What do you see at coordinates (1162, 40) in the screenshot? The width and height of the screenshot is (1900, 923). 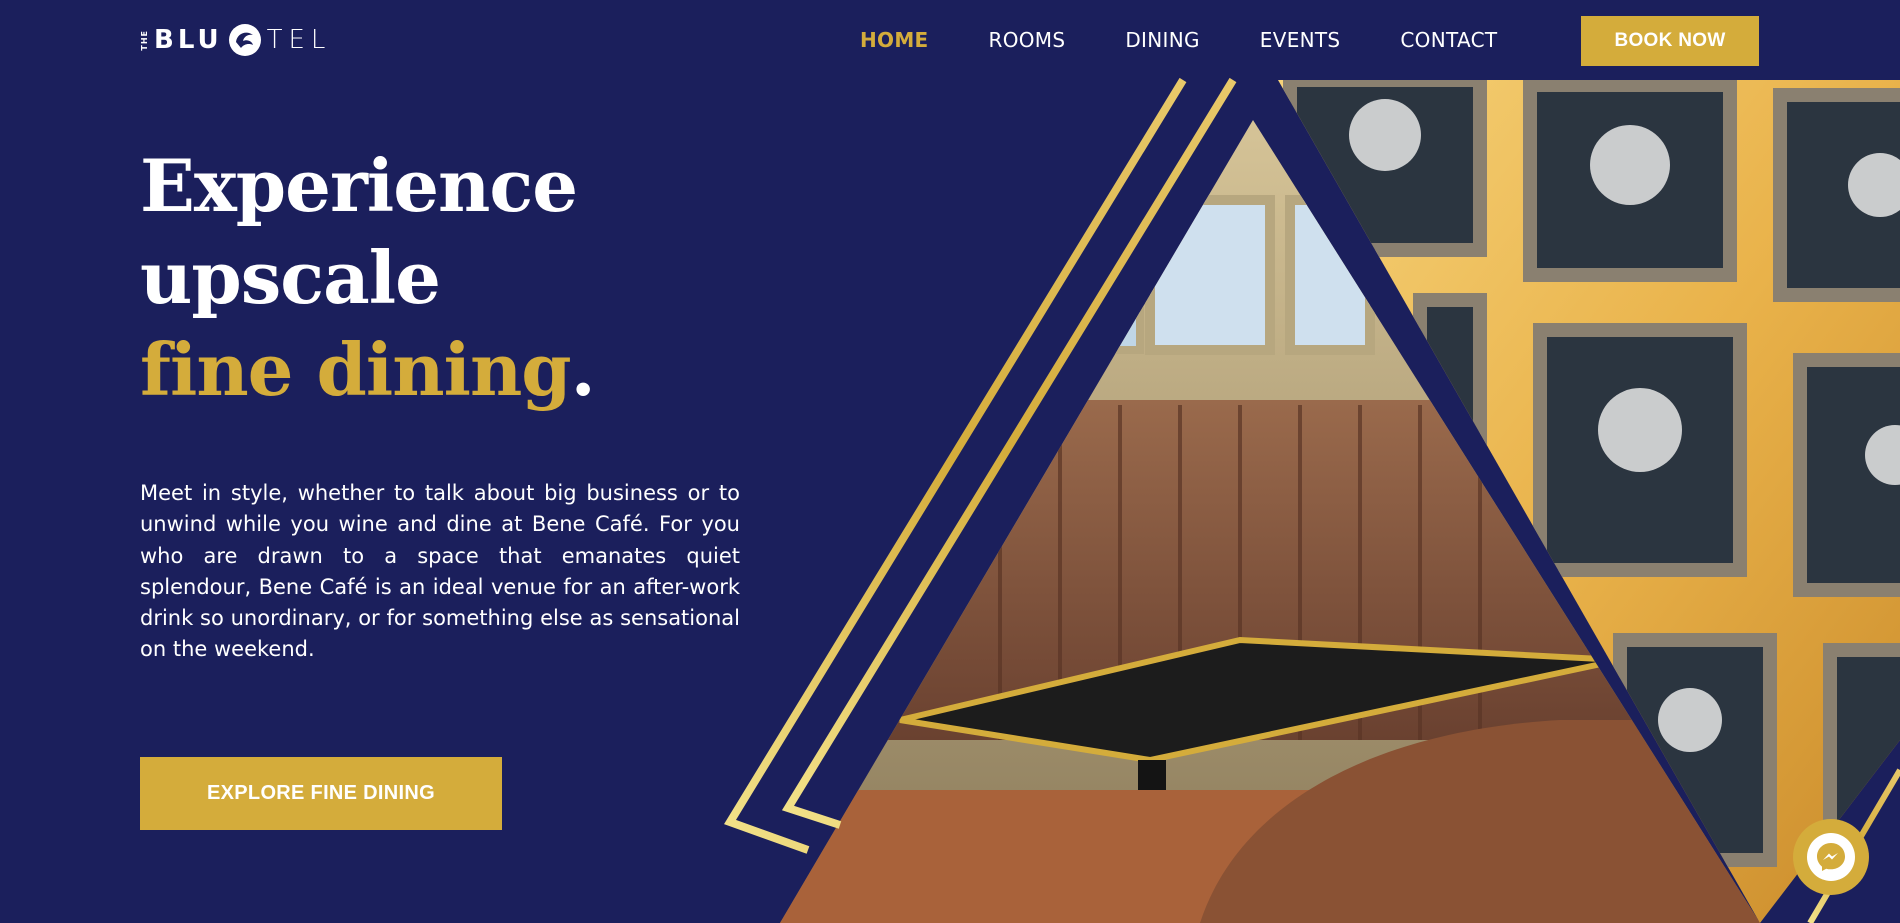 I see `nav-dining: DINING` at bounding box center [1162, 40].